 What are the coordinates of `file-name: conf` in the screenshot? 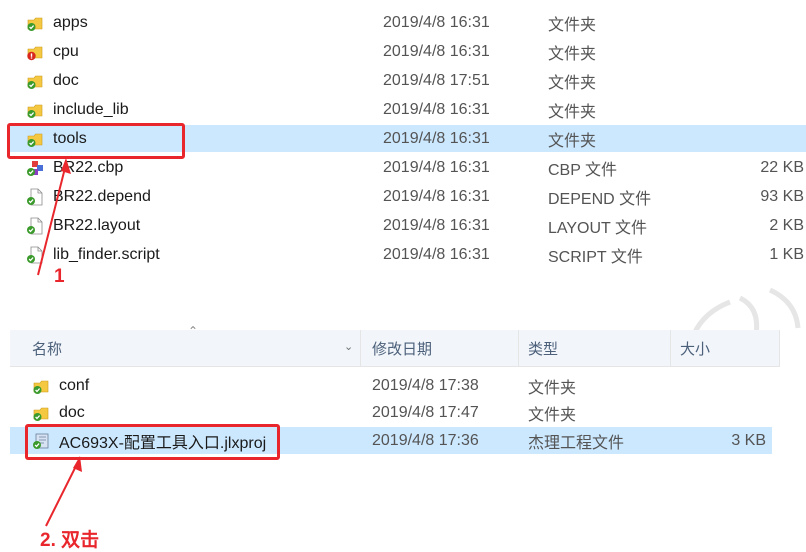 It's located at (74, 385).